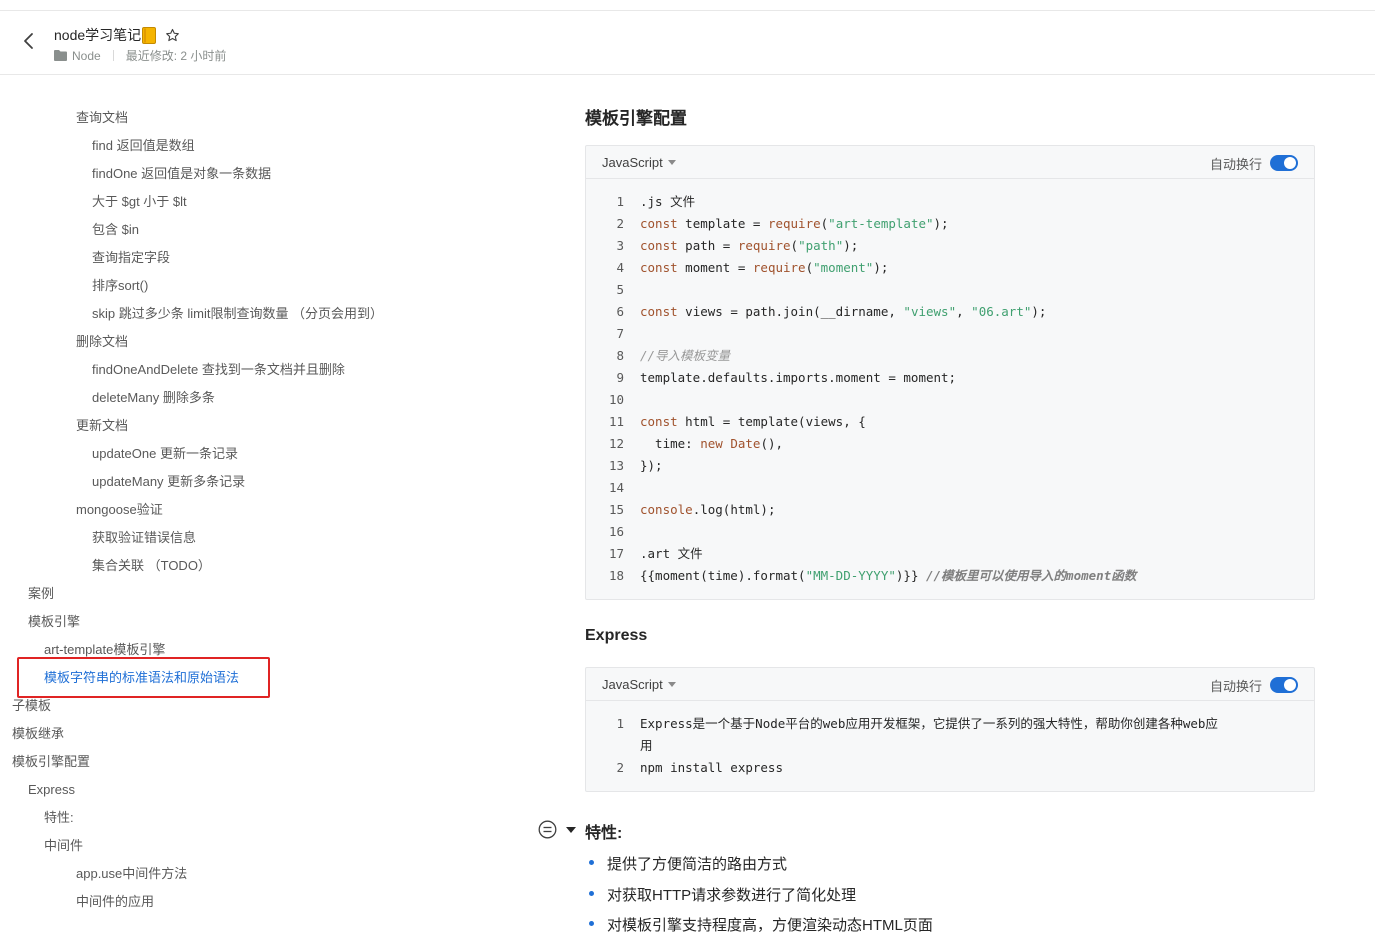 The height and width of the screenshot is (946, 1375). What do you see at coordinates (571, 830) in the screenshot?
I see `collapse-caret-icon` at bounding box center [571, 830].